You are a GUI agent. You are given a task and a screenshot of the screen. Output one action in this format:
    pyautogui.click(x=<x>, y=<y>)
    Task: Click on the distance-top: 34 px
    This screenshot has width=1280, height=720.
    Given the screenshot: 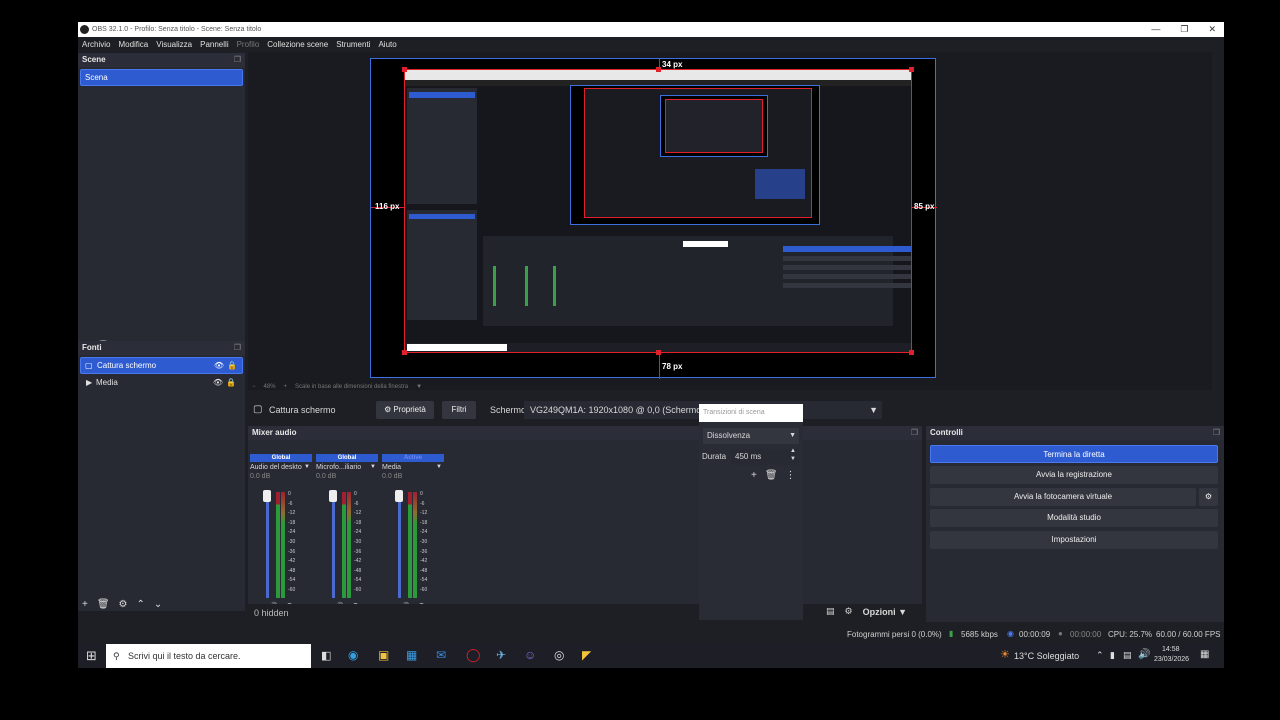 What is the action you would take?
    pyautogui.click(x=672, y=64)
    